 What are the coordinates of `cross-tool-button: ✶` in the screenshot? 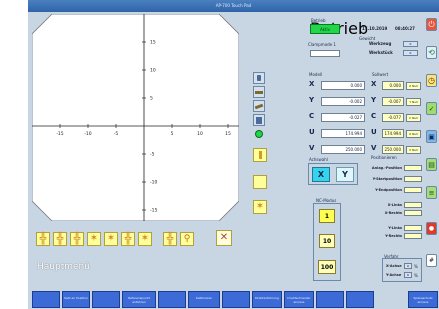 It's located at (260, 207).